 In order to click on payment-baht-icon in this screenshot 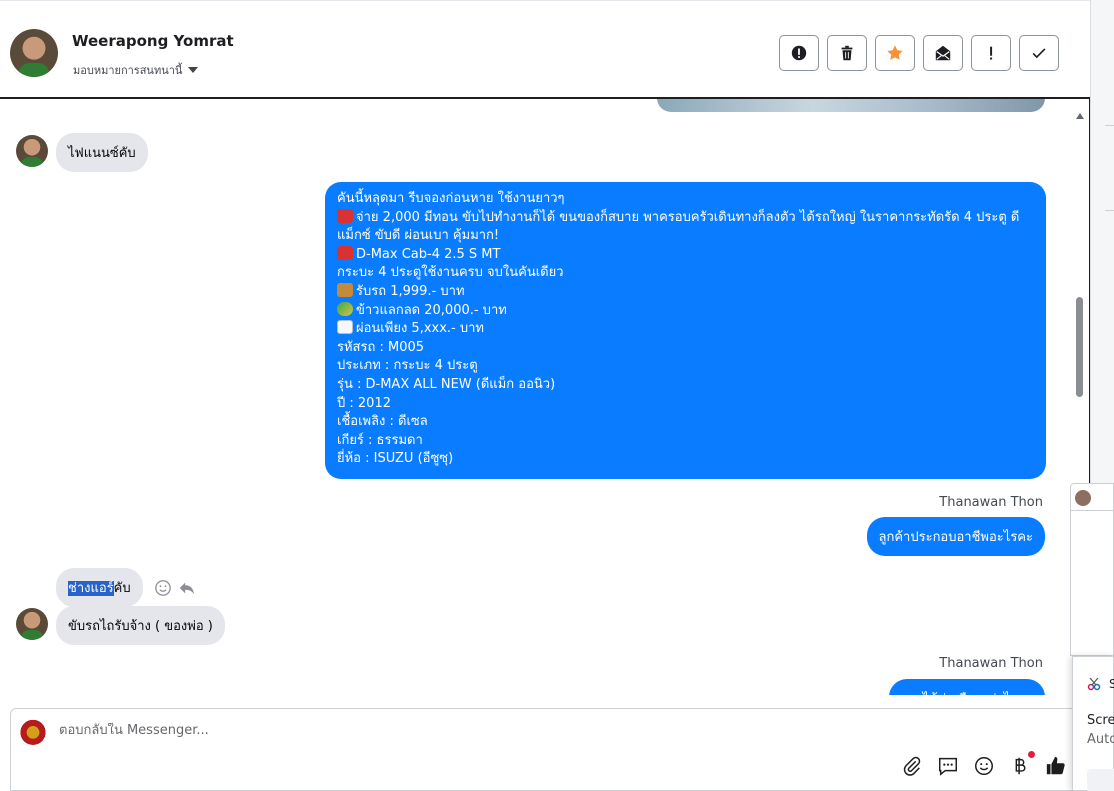, I will do `click(1020, 766)`.